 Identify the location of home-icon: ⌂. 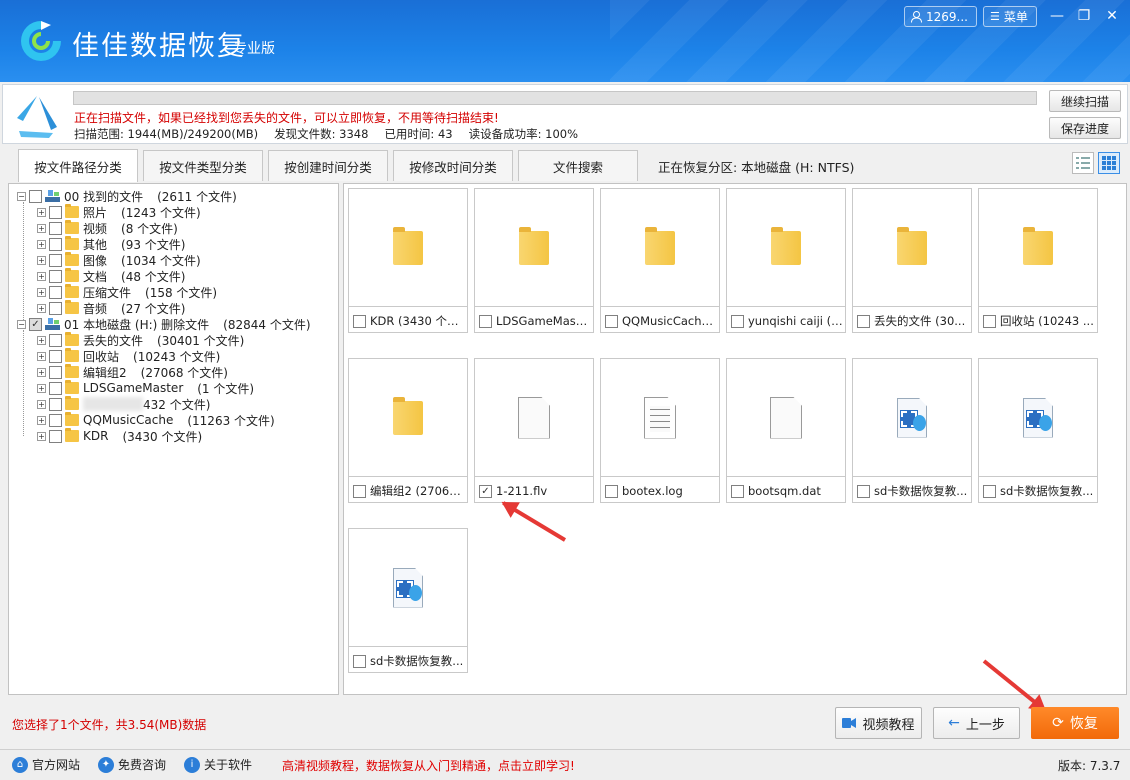
(20, 764).